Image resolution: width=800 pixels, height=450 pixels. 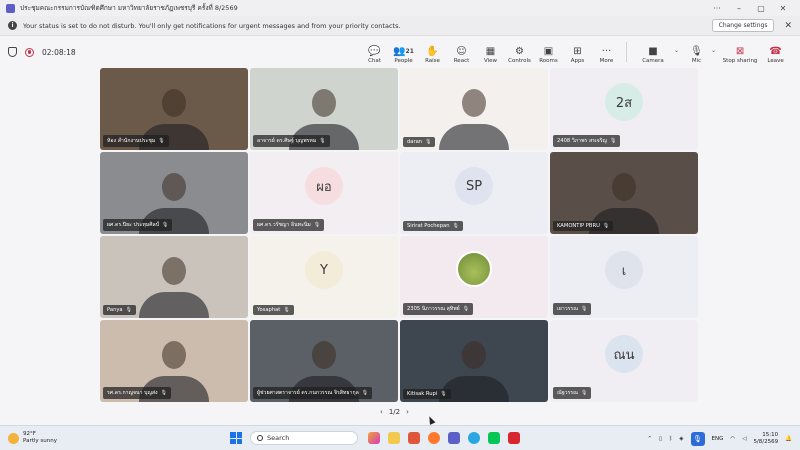 What do you see at coordinates (697, 438) in the screenshot?
I see `mic-in-use-icon: 🎙` at bounding box center [697, 438].